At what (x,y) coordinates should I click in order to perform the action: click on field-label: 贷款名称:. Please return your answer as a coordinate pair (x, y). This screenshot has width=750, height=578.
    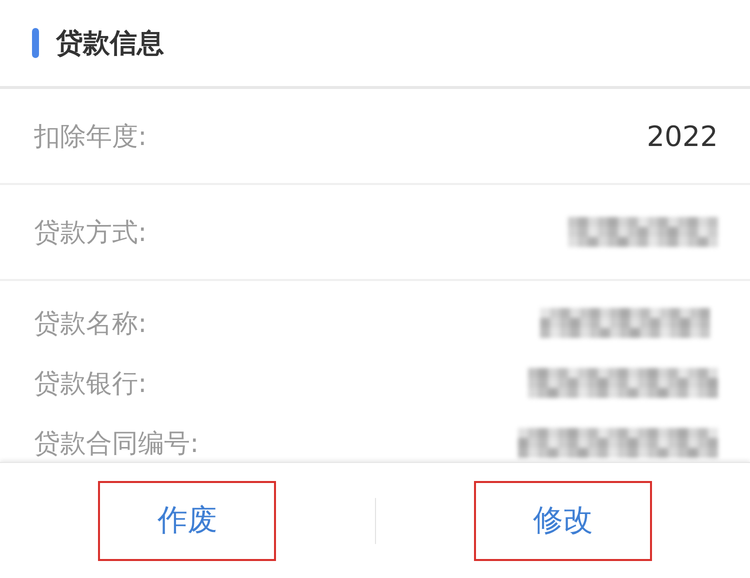
    Looking at the image, I should click on (90, 324).